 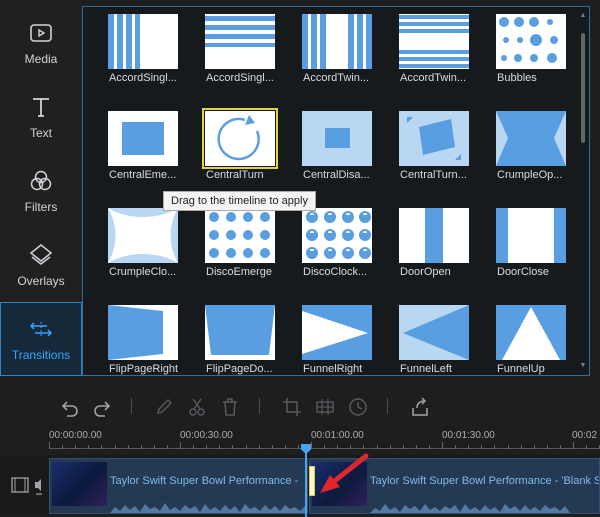 What do you see at coordinates (306, 449) in the screenshot?
I see `playhead-handle` at bounding box center [306, 449].